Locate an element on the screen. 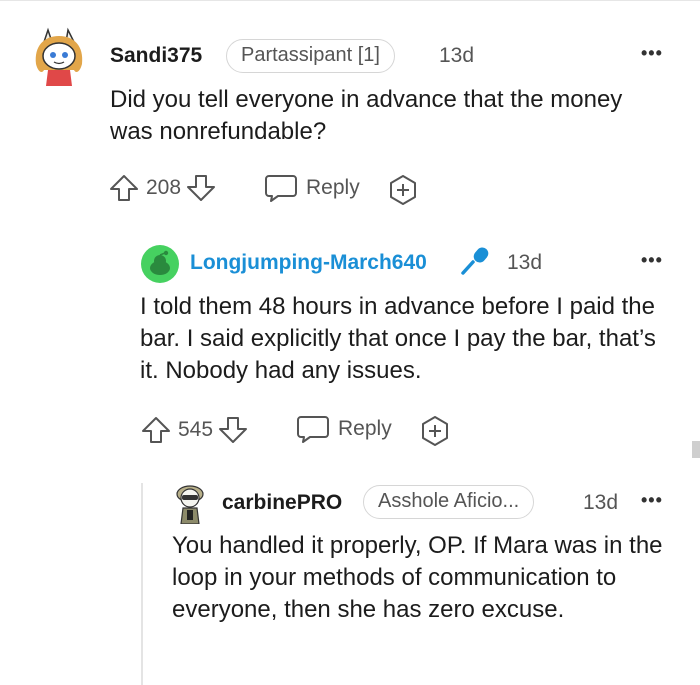 The image size is (700, 685). vote-count: 208 is located at coordinates (164, 187).